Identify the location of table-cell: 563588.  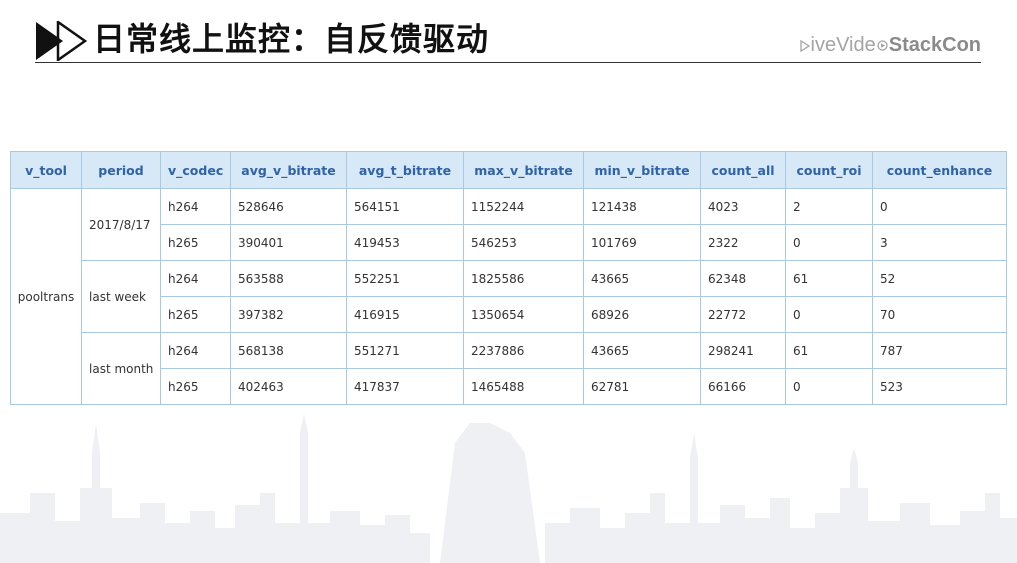
(288, 278).